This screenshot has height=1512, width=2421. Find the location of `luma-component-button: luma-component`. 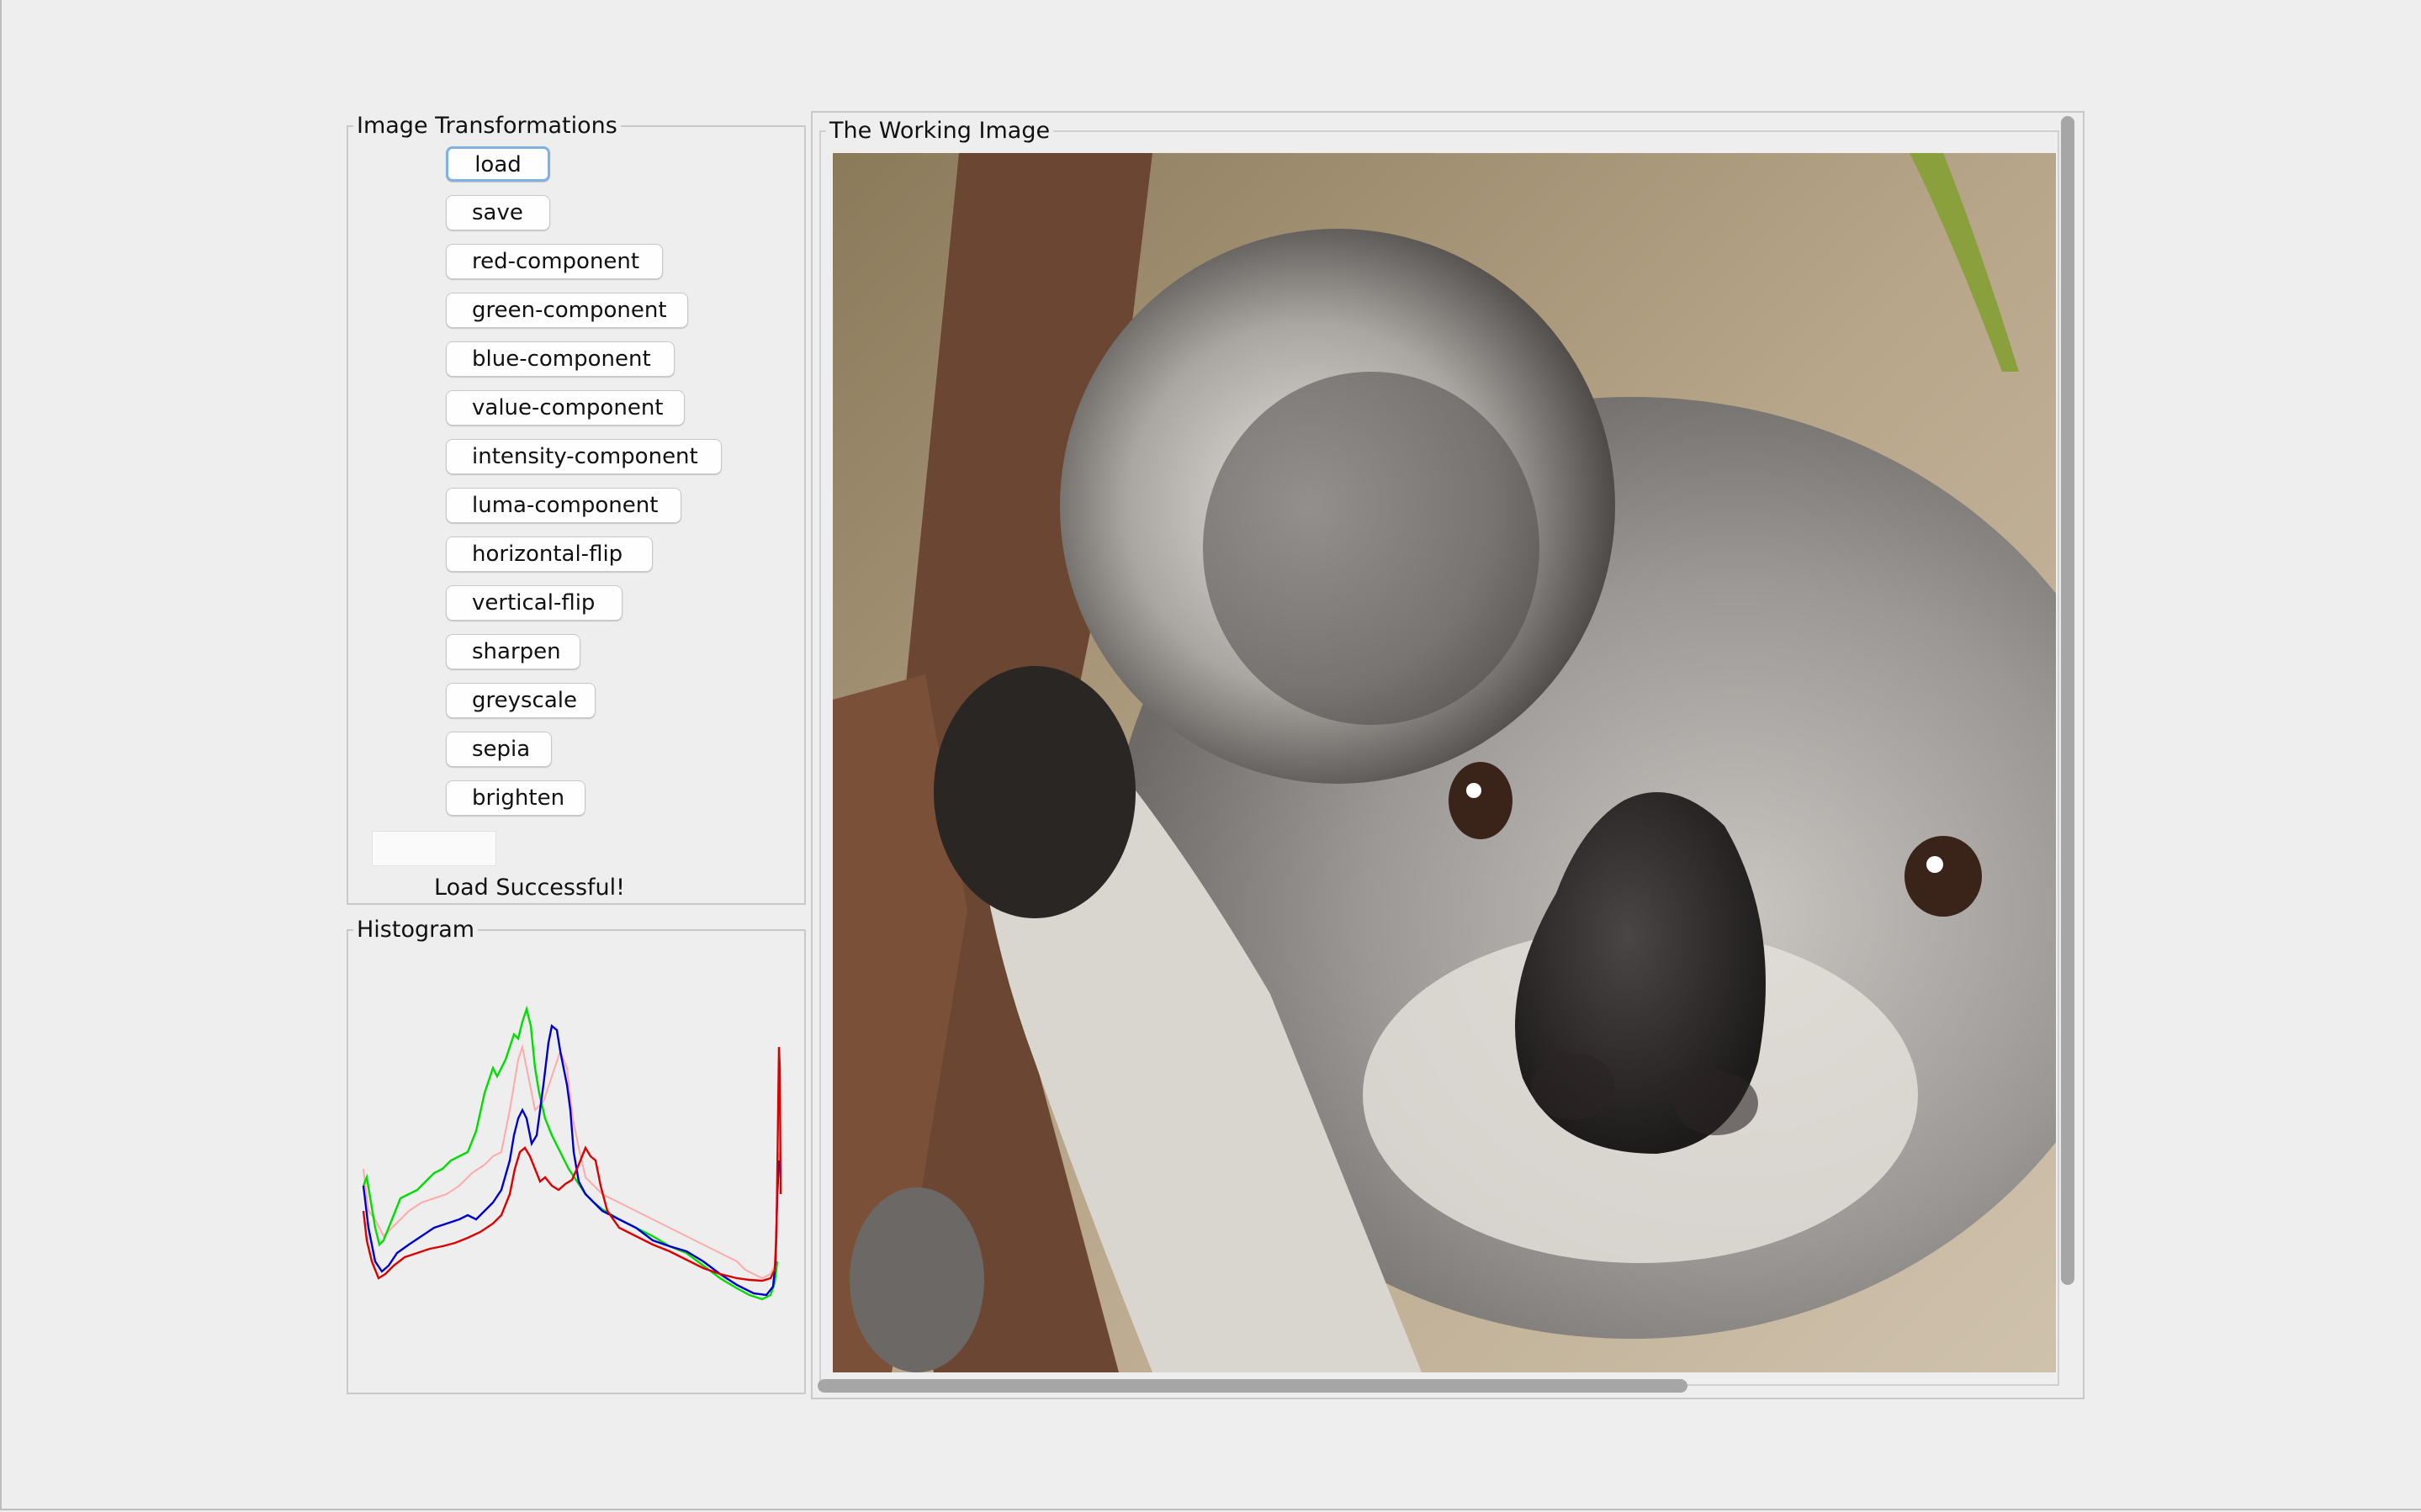

luma-component-button: luma-component is located at coordinates (564, 505).